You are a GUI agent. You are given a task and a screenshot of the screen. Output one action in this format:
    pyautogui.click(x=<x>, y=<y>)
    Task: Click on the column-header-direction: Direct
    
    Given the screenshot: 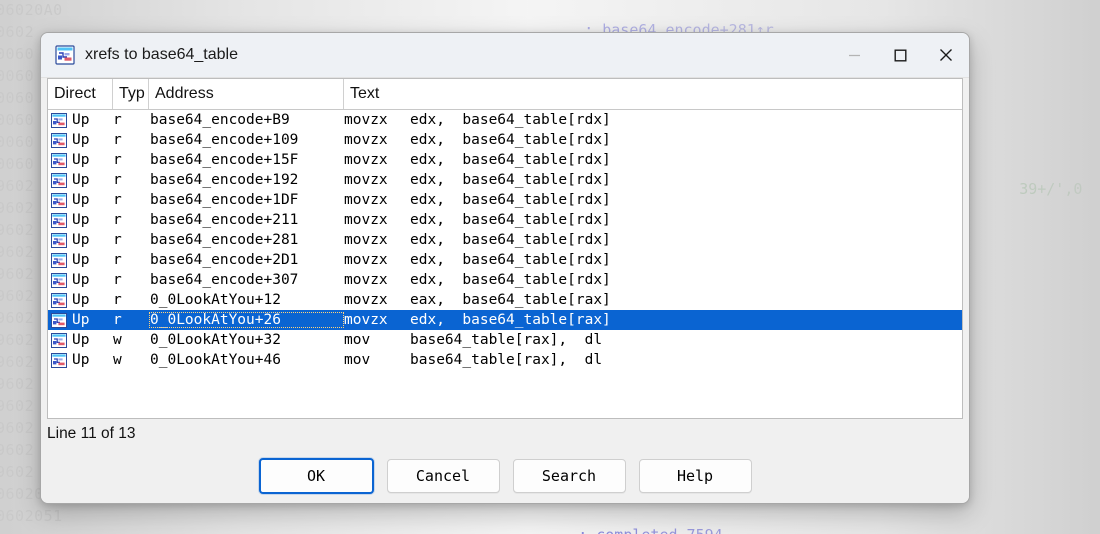 What is the action you would take?
    pyautogui.click(x=80, y=94)
    